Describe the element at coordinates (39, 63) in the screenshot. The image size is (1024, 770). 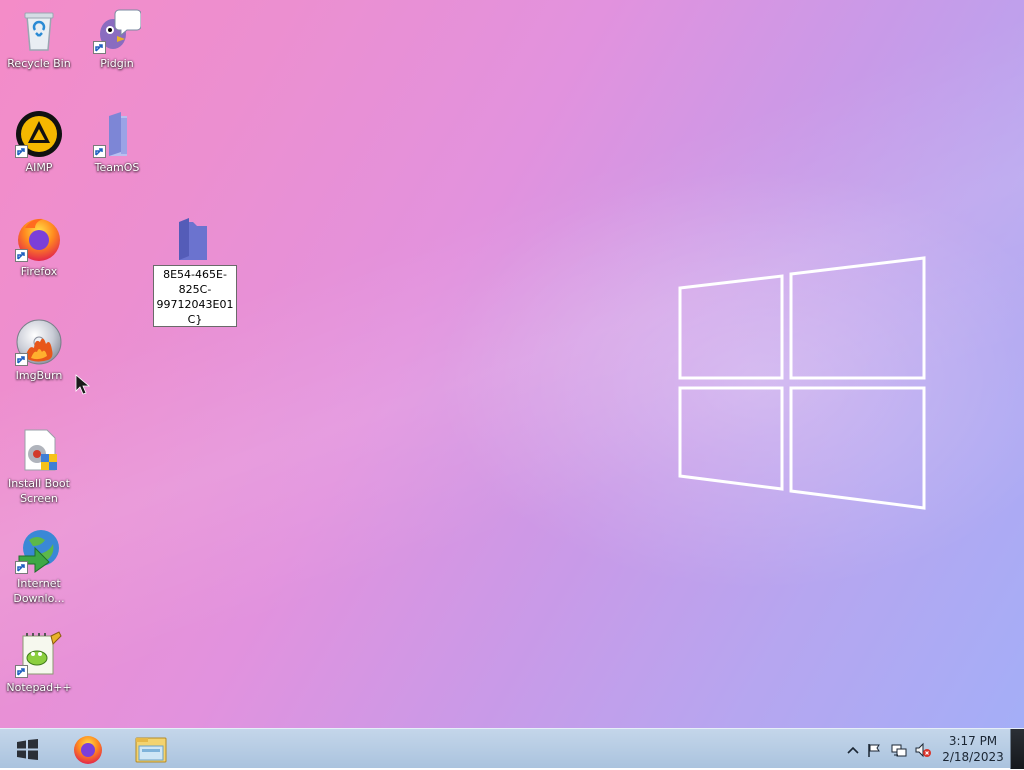
I see `desktop-icon-label: Recycle Bin` at that location.